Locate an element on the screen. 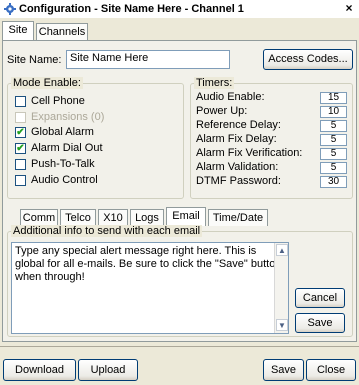 The image size is (359, 385). dtmf-password-field: 30 is located at coordinates (333, 182).